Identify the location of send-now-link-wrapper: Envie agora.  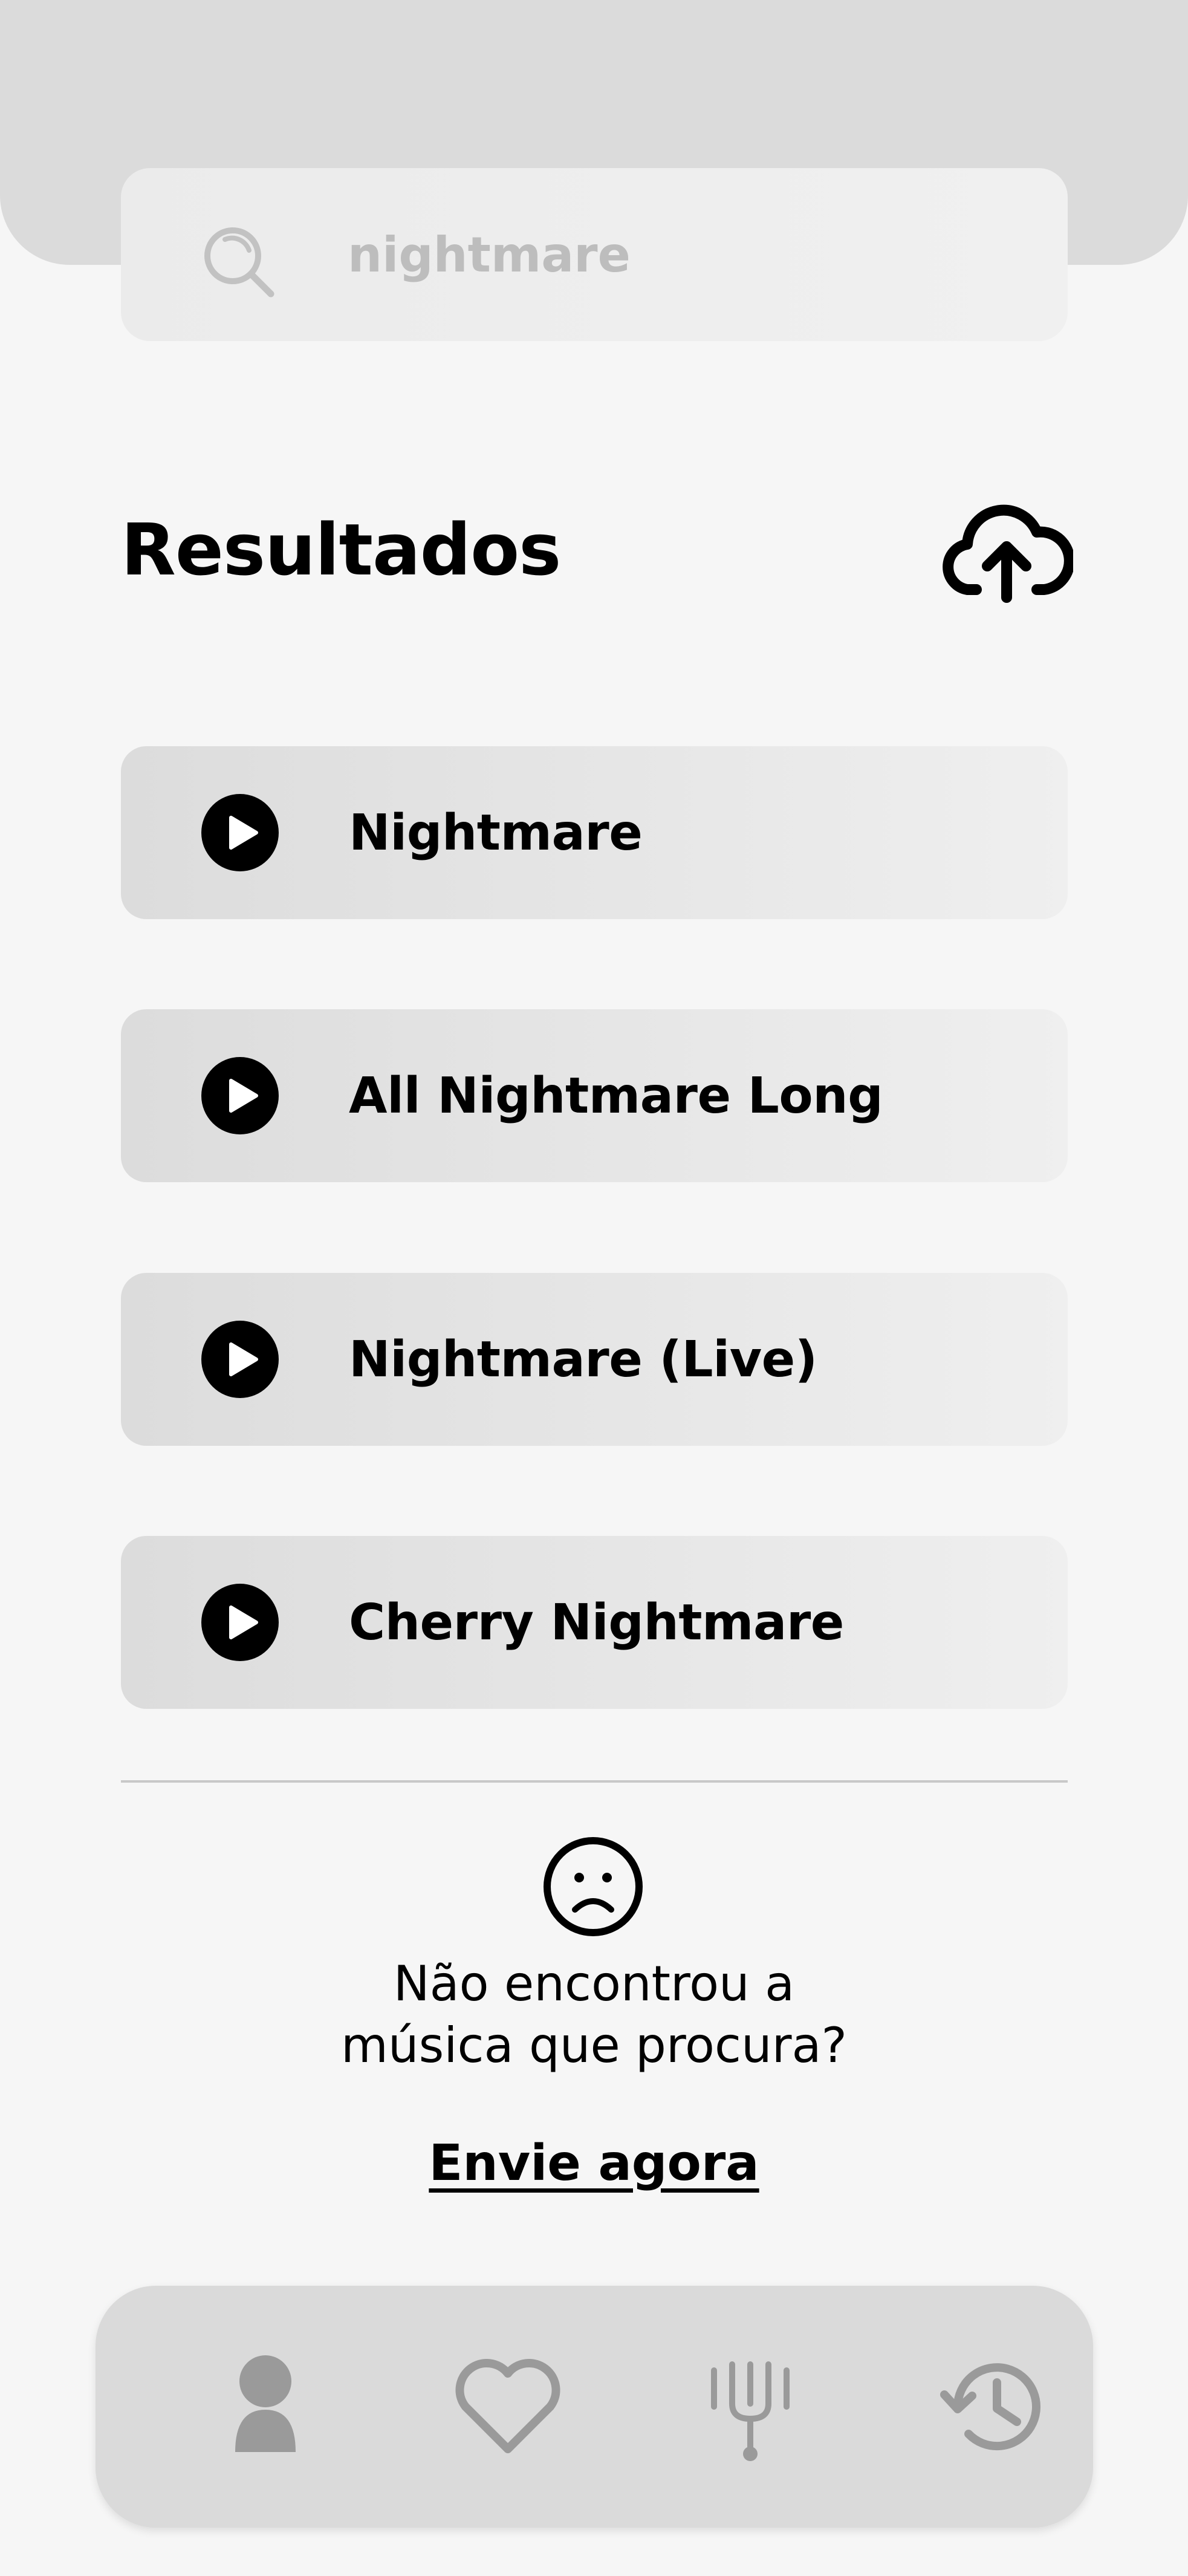
(594, 2163).